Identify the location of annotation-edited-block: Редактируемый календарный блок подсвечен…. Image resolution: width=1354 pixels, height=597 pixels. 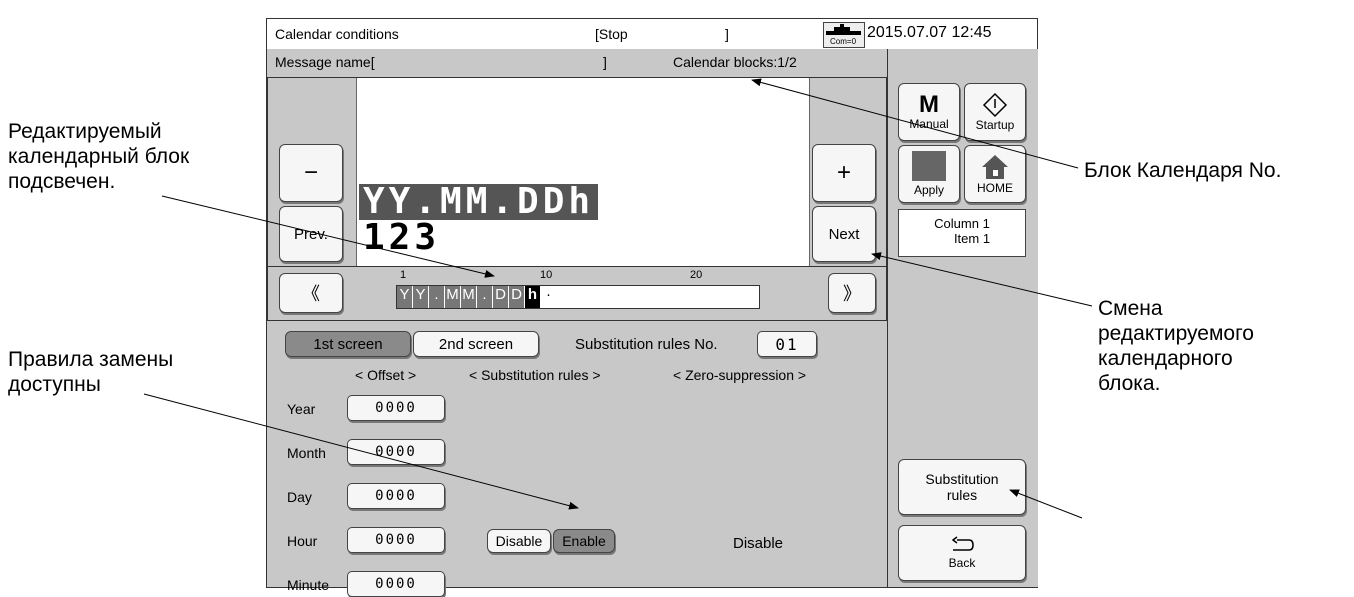
(98, 156).